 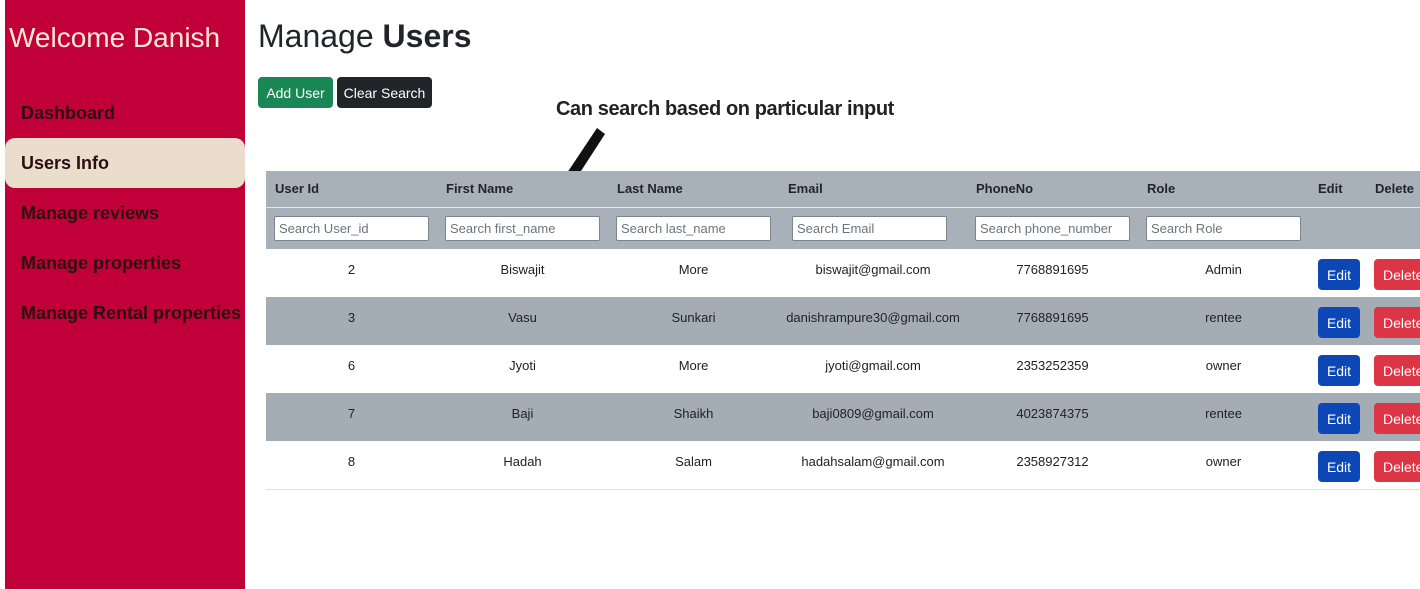 I want to click on cell-first-name: Baji, so click(x=522, y=413).